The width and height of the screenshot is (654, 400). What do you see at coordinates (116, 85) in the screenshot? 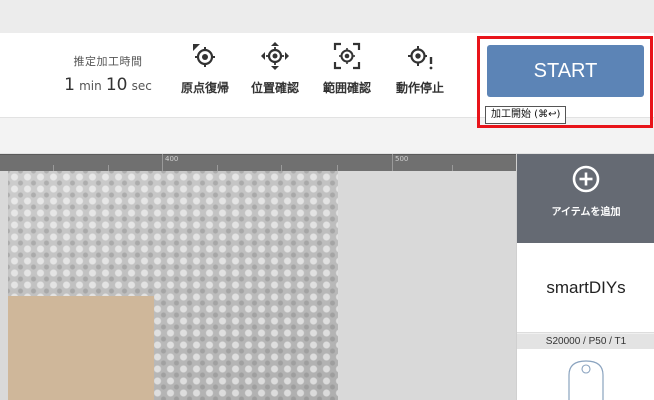
I see `seconds-value: 10` at bounding box center [116, 85].